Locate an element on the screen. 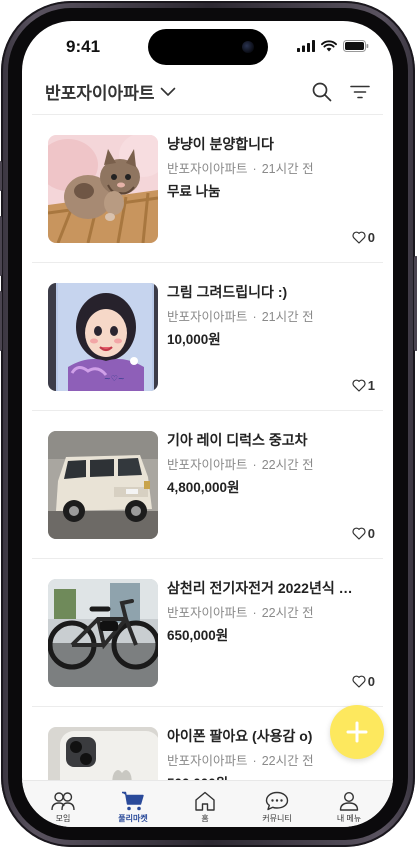 The height and width of the screenshot is (850, 417). tab-home: 홈 is located at coordinates (205, 805).